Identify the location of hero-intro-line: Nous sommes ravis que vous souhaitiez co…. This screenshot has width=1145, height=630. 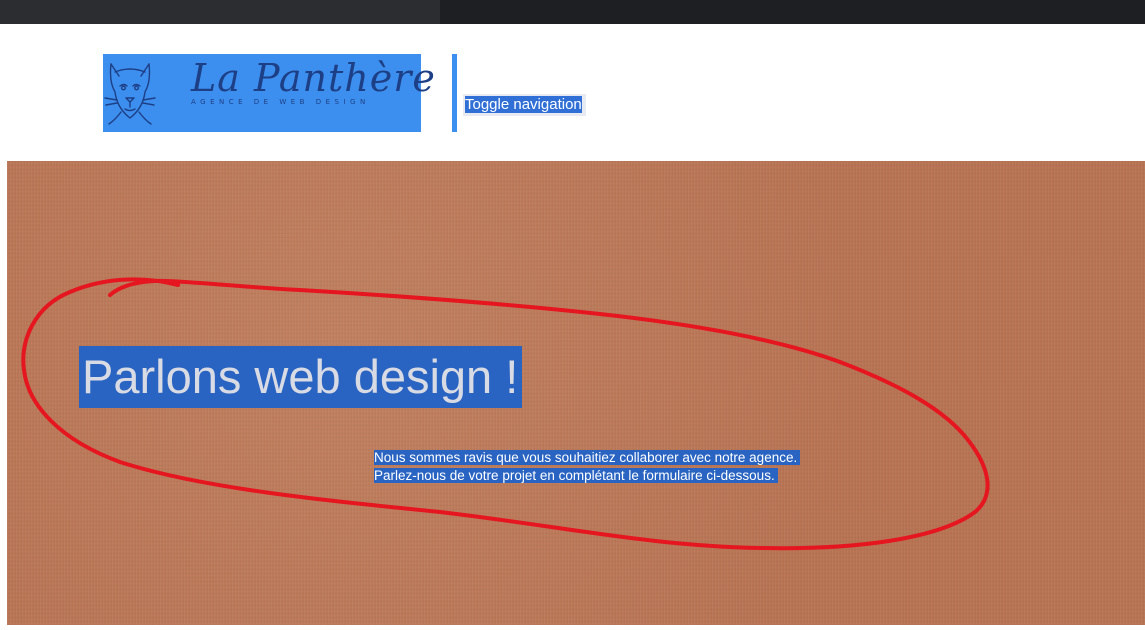
(587, 457).